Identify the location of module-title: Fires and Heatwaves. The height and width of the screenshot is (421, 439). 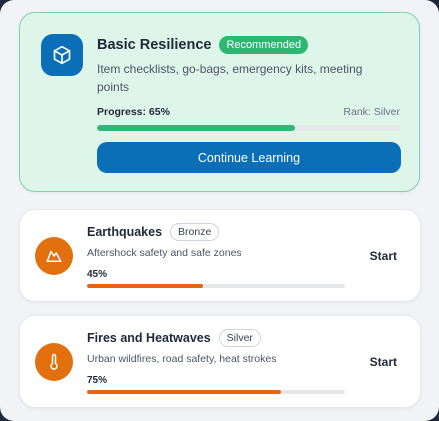
(149, 338).